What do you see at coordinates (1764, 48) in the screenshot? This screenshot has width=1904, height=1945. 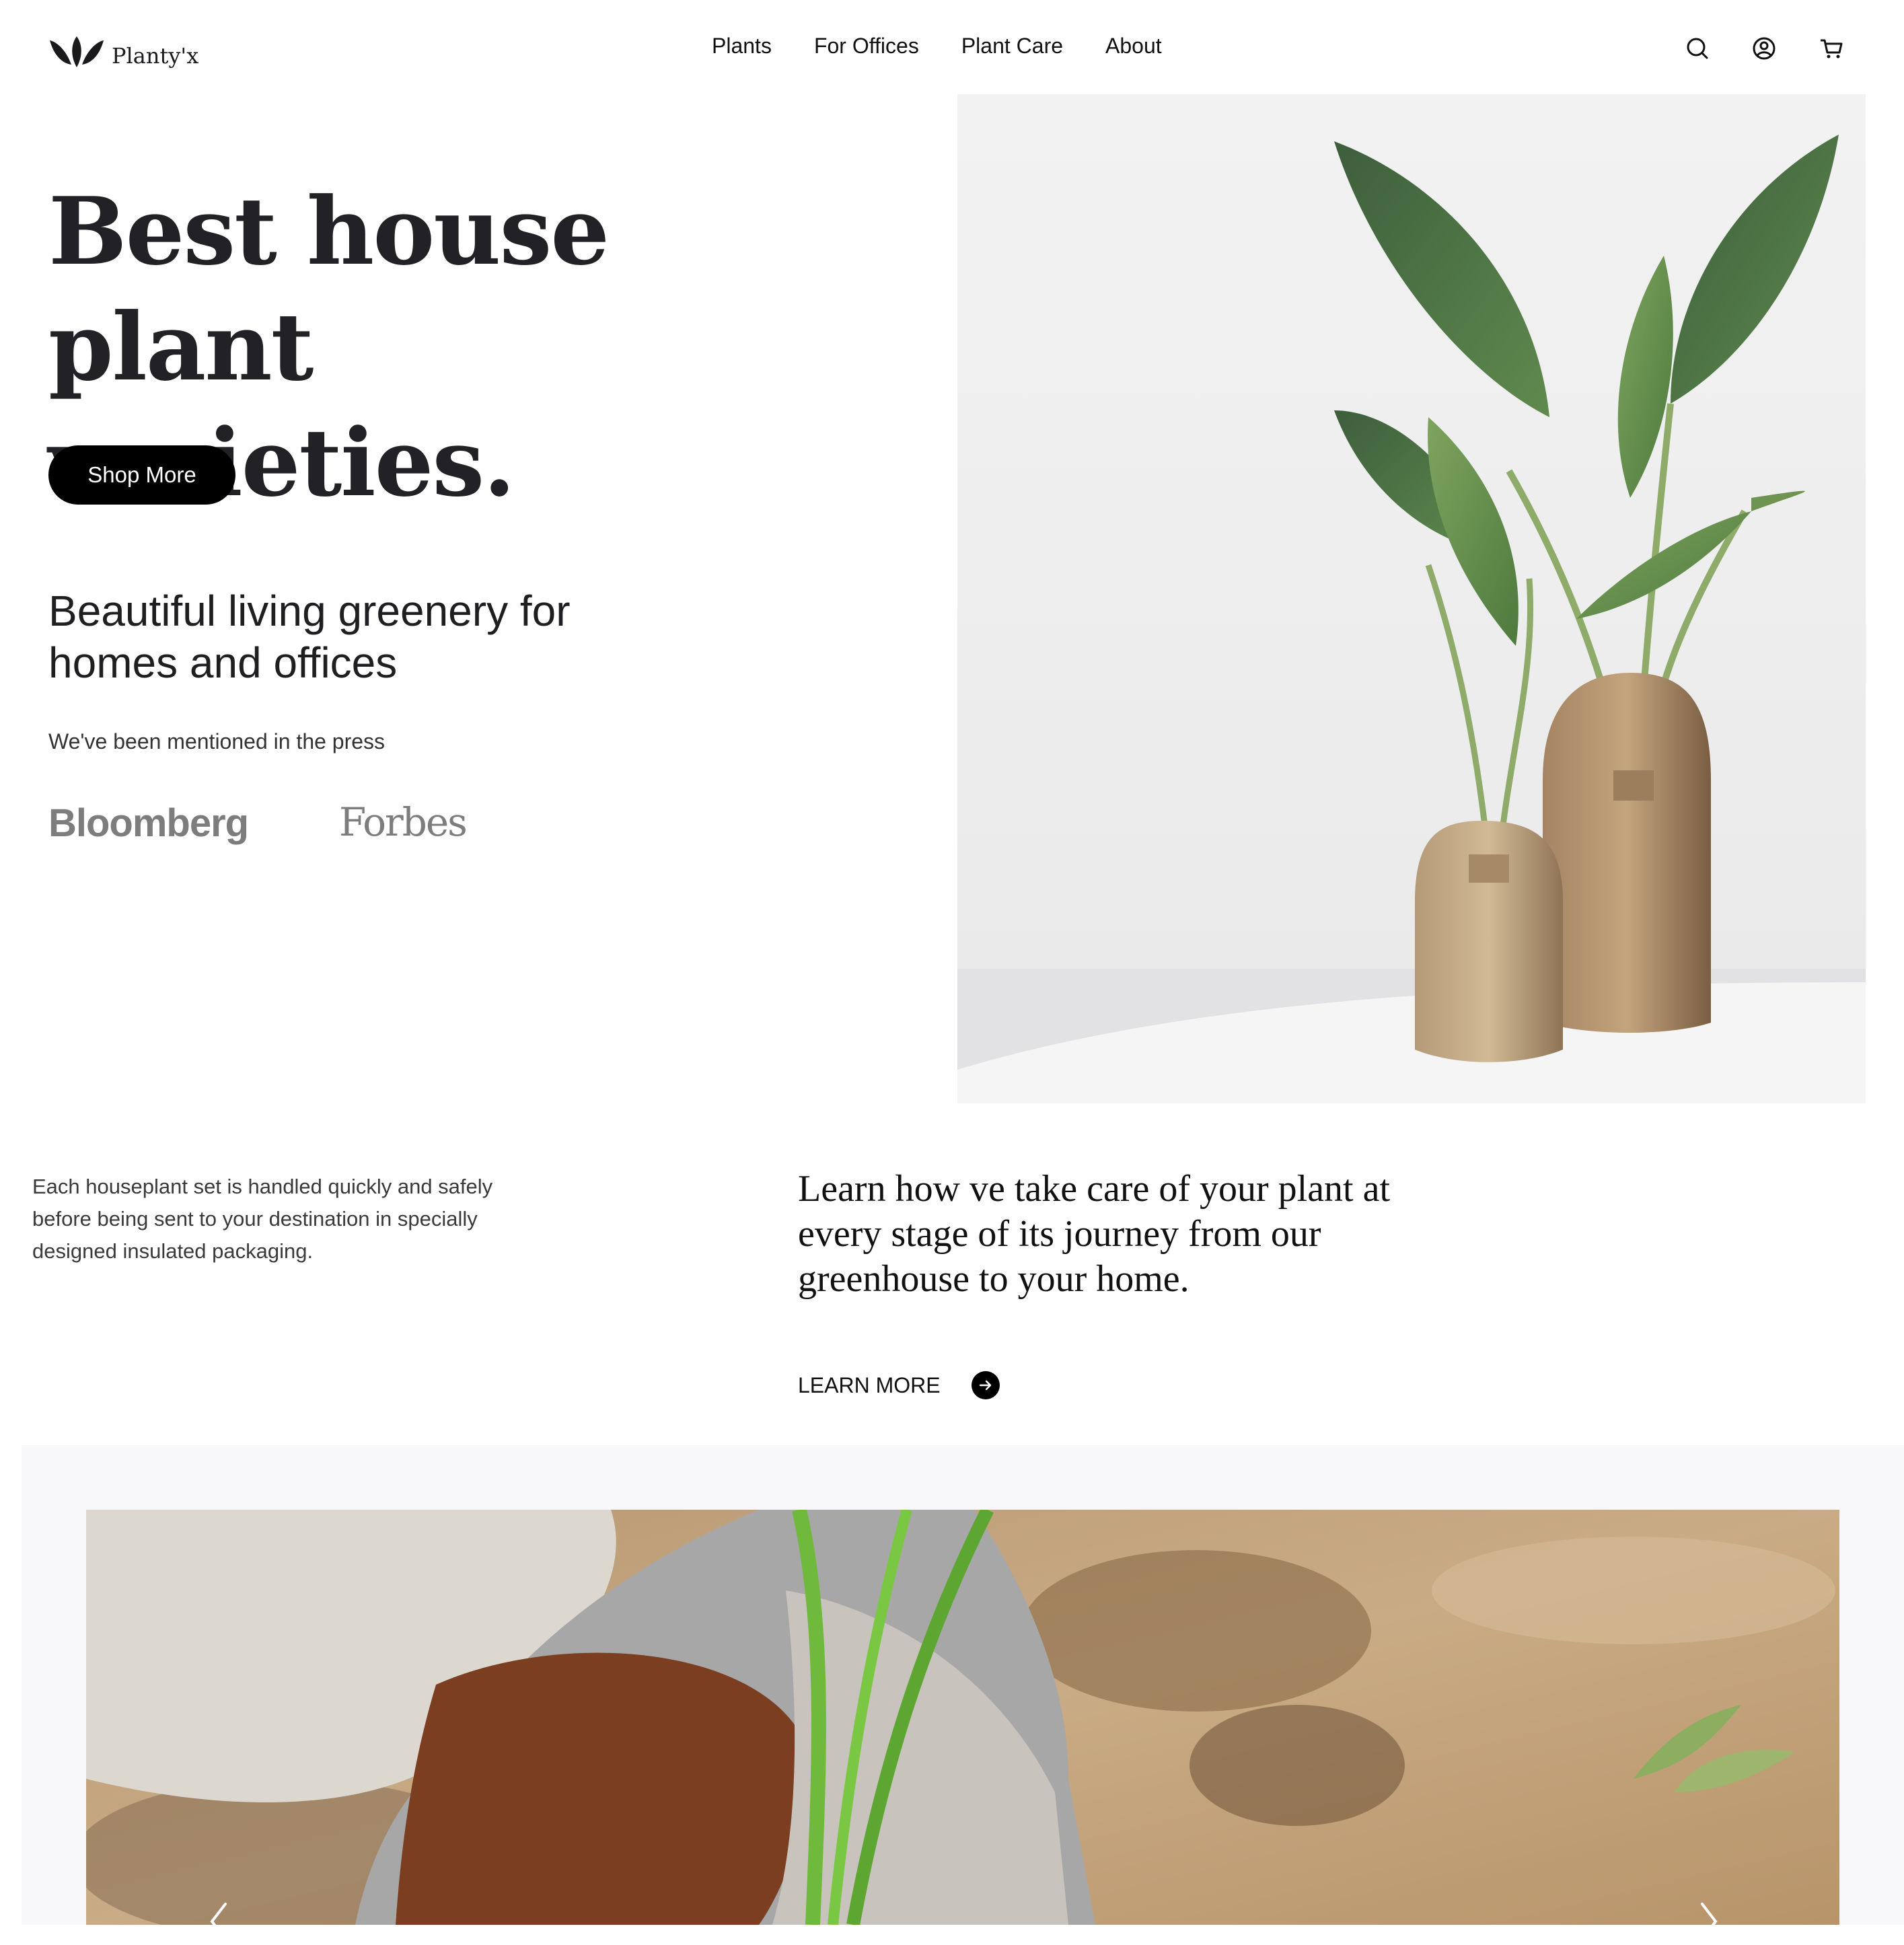 I see `user-icon` at bounding box center [1764, 48].